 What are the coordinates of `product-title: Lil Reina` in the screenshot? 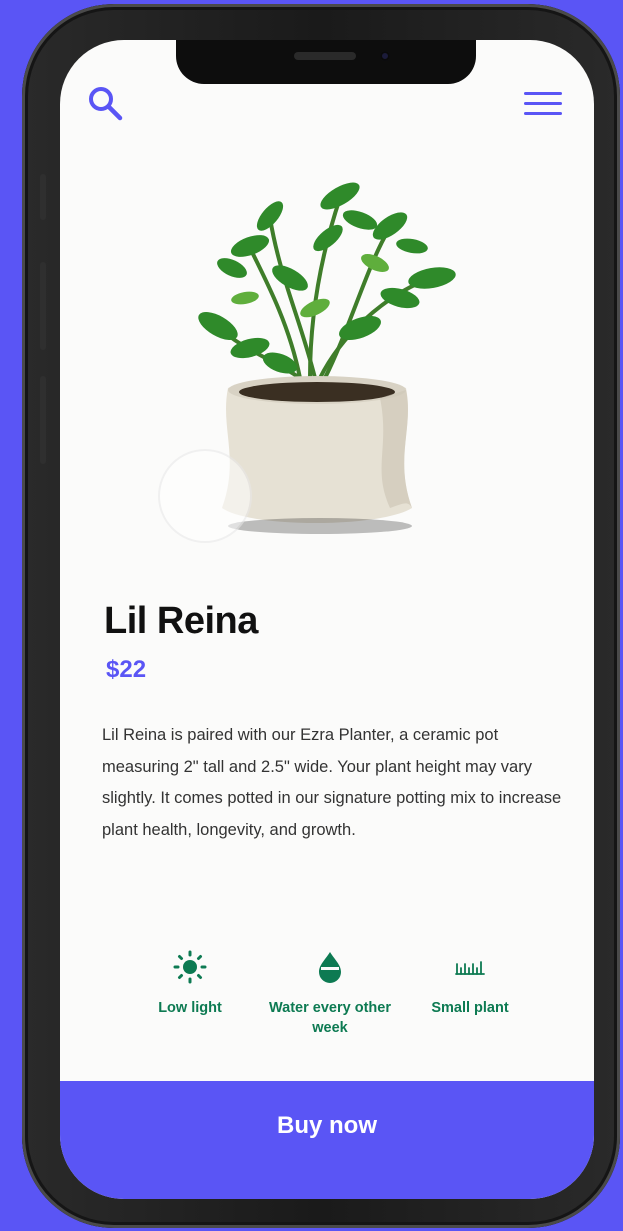 It's located at (181, 621).